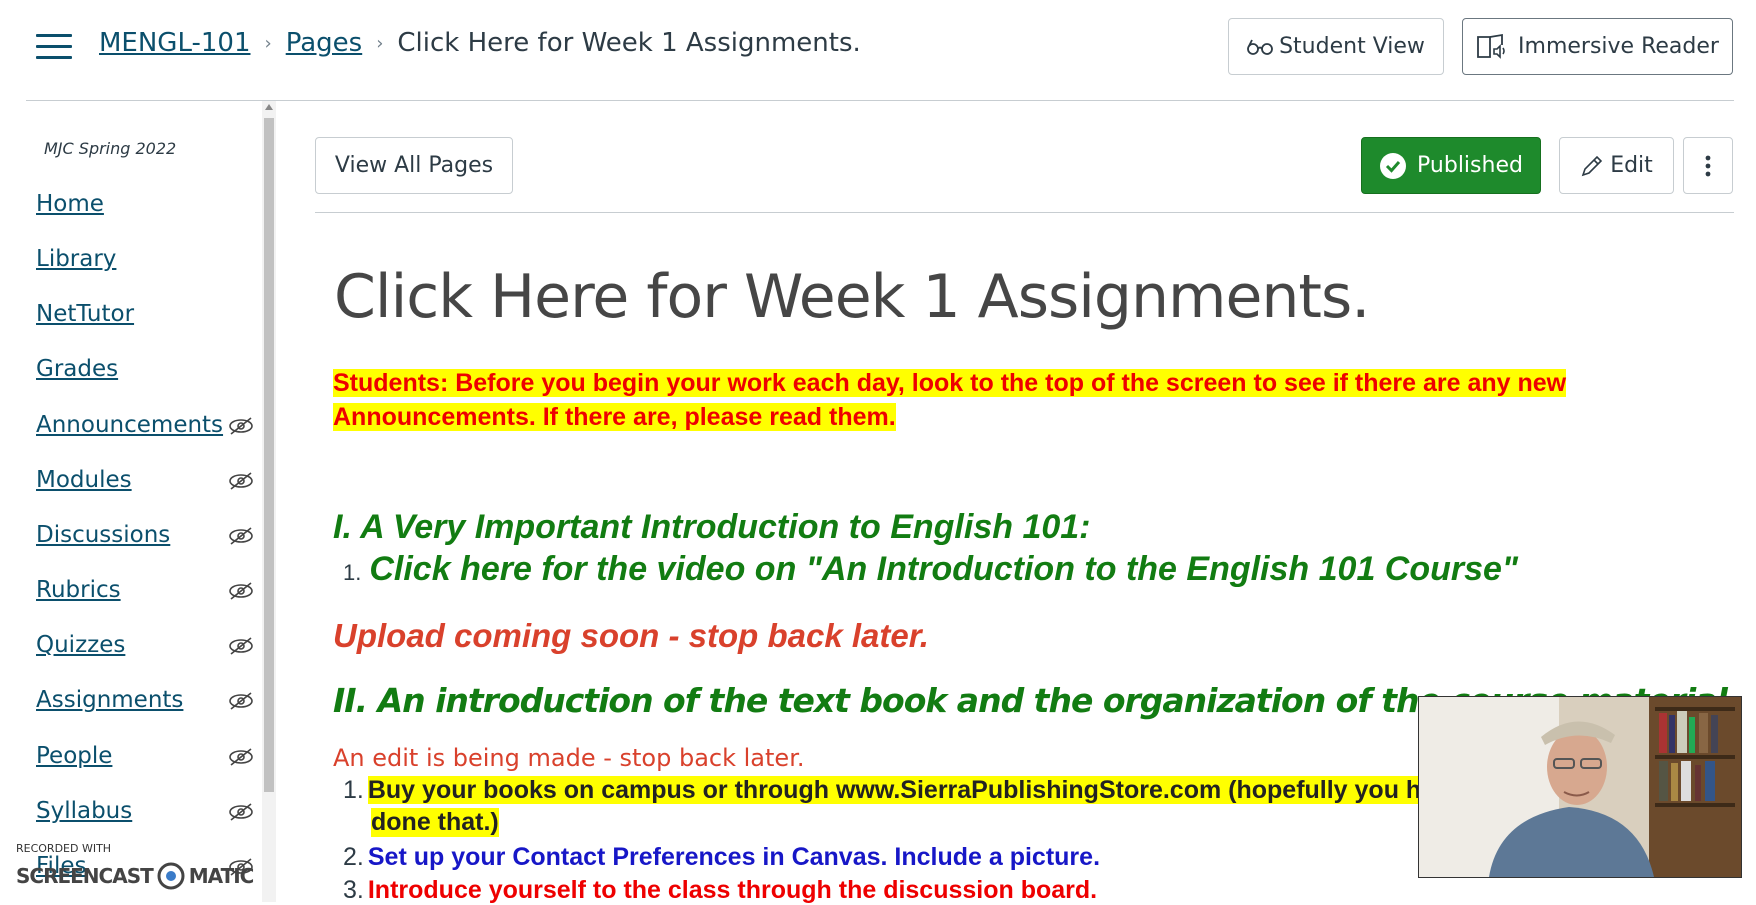 The height and width of the screenshot is (905, 1756). I want to click on sidebar-item-nettutor: NetTutor, so click(85, 314).